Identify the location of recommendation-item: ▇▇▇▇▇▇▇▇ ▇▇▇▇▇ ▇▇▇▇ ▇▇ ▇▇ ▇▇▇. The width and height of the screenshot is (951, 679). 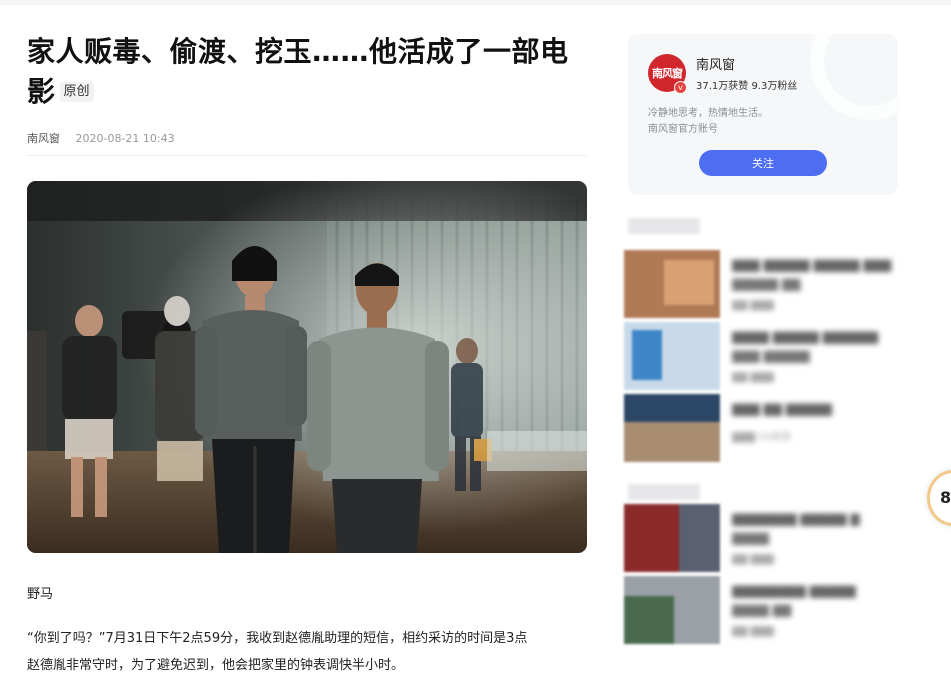
(764, 610).